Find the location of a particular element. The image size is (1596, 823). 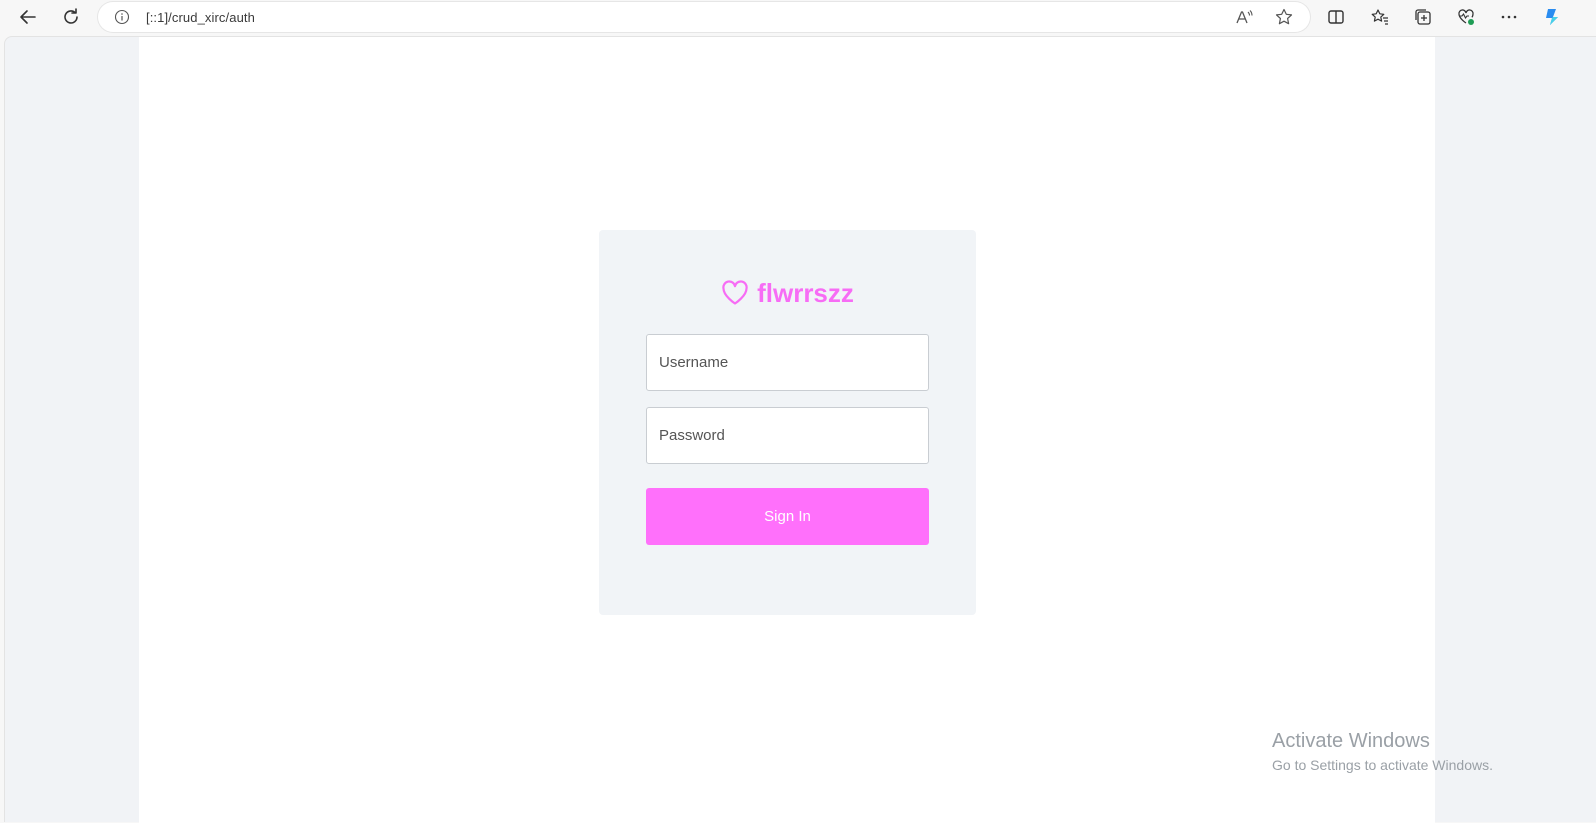

sign-in-button: Sign In is located at coordinates (787, 516).